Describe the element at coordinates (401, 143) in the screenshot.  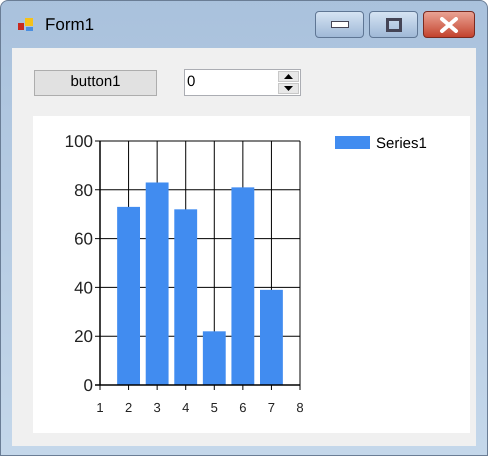
I see `legend-label: Series1` at that location.